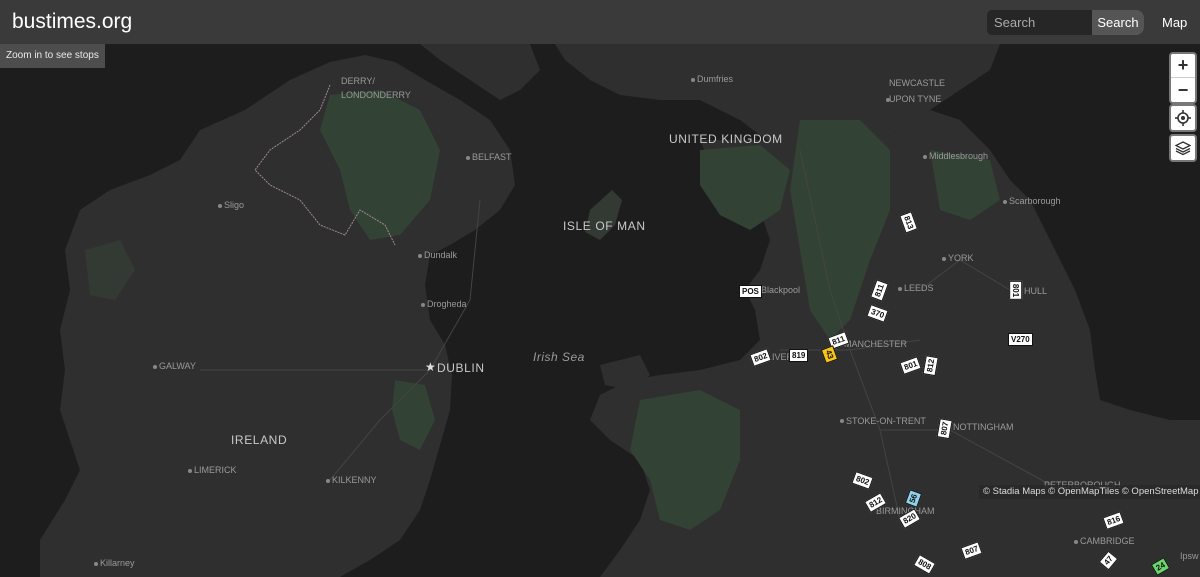 This screenshot has height=577, width=1200. What do you see at coordinates (1039, 22) in the screenshot?
I see `search-input` at bounding box center [1039, 22].